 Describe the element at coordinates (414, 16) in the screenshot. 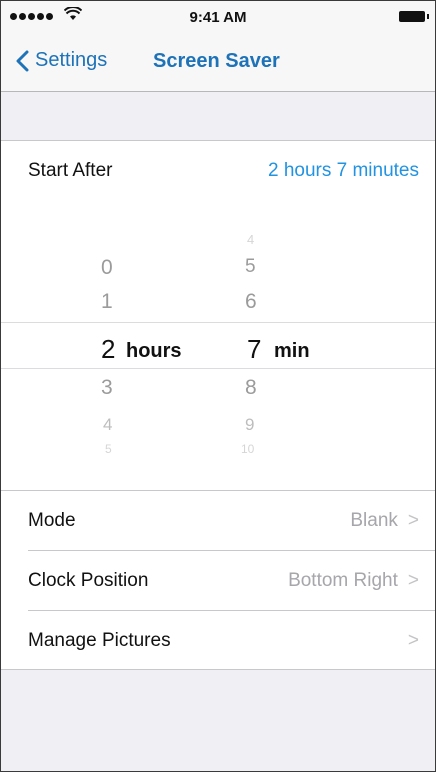

I see `battery-icon` at that location.